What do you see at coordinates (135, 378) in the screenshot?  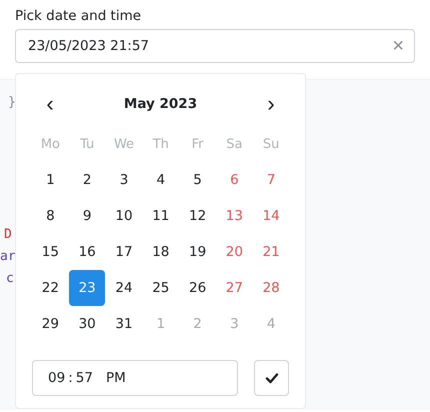 I see `time-field: 09 : 57 PM` at bounding box center [135, 378].